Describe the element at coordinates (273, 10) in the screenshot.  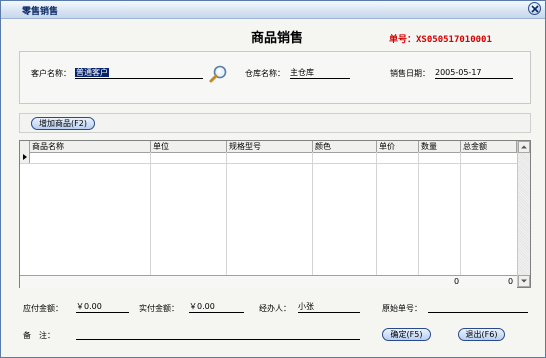
I see `title-bar: 零售销售` at that location.